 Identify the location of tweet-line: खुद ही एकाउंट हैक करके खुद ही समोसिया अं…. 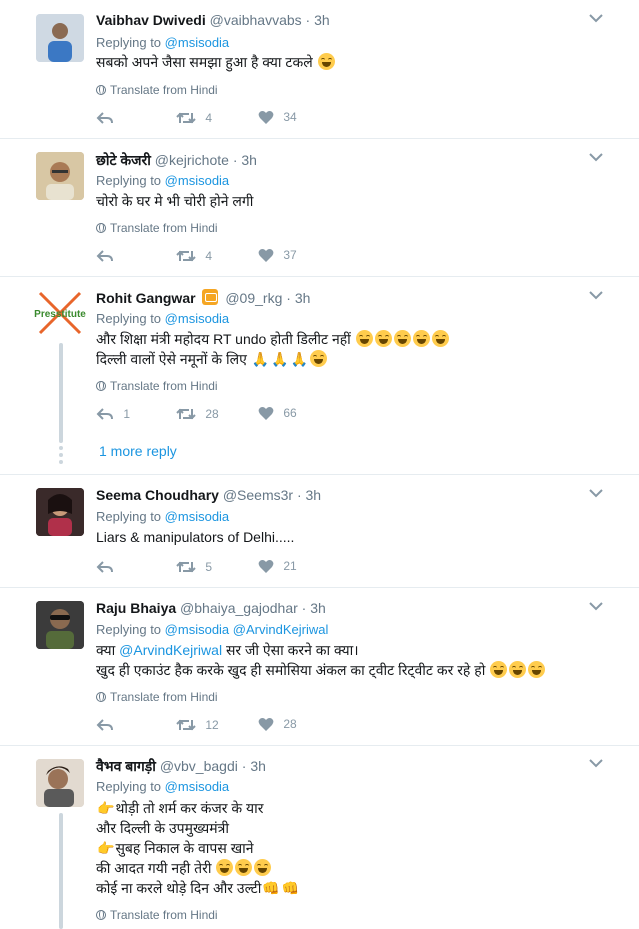
(291, 670).